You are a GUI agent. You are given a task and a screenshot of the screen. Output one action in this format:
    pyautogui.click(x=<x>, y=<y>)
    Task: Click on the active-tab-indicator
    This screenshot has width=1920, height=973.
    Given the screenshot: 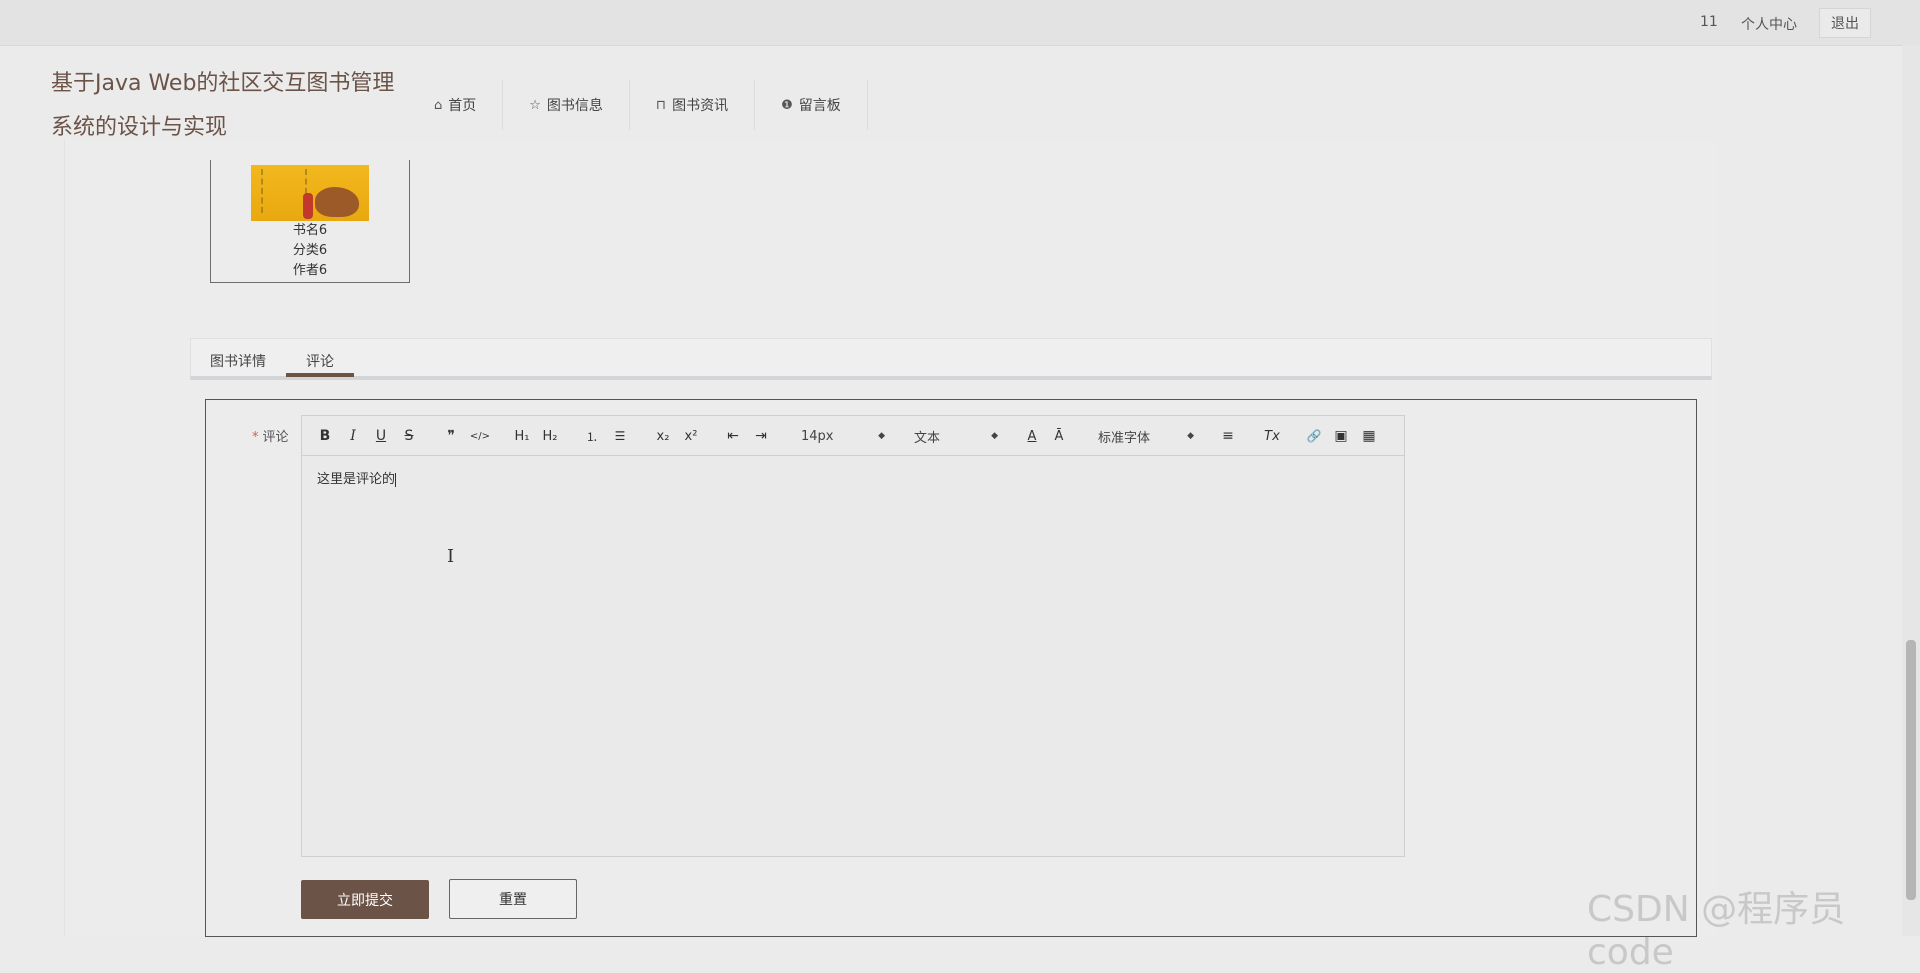 What is the action you would take?
    pyautogui.click(x=320, y=375)
    